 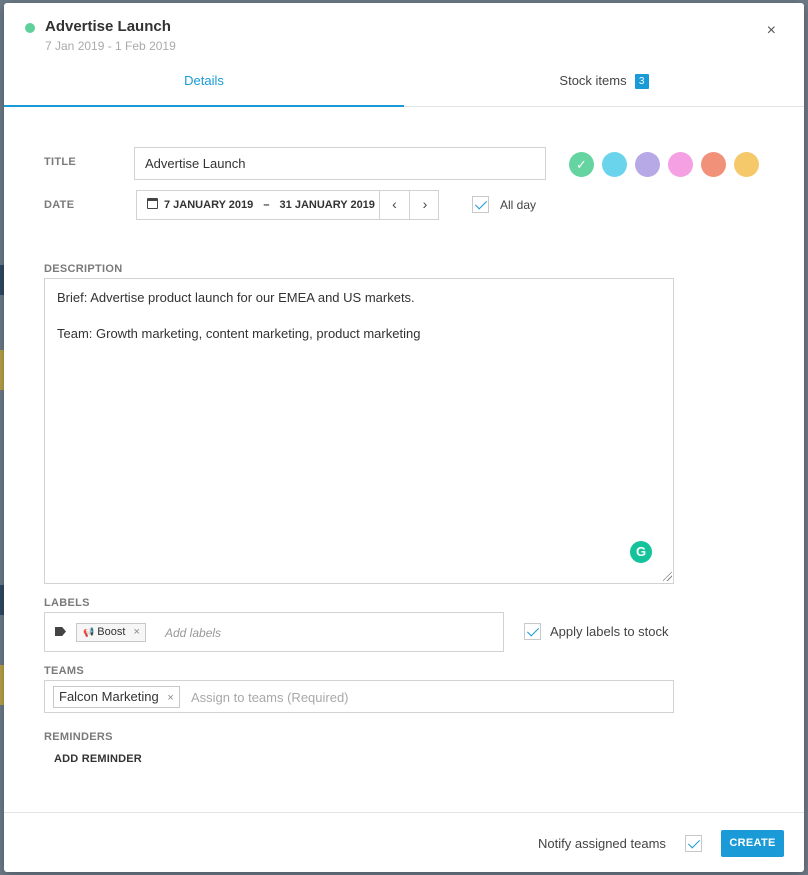 What do you see at coordinates (60, 162) in the screenshot?
I see `title-label: TITLE` at bounding box center [60, 162].